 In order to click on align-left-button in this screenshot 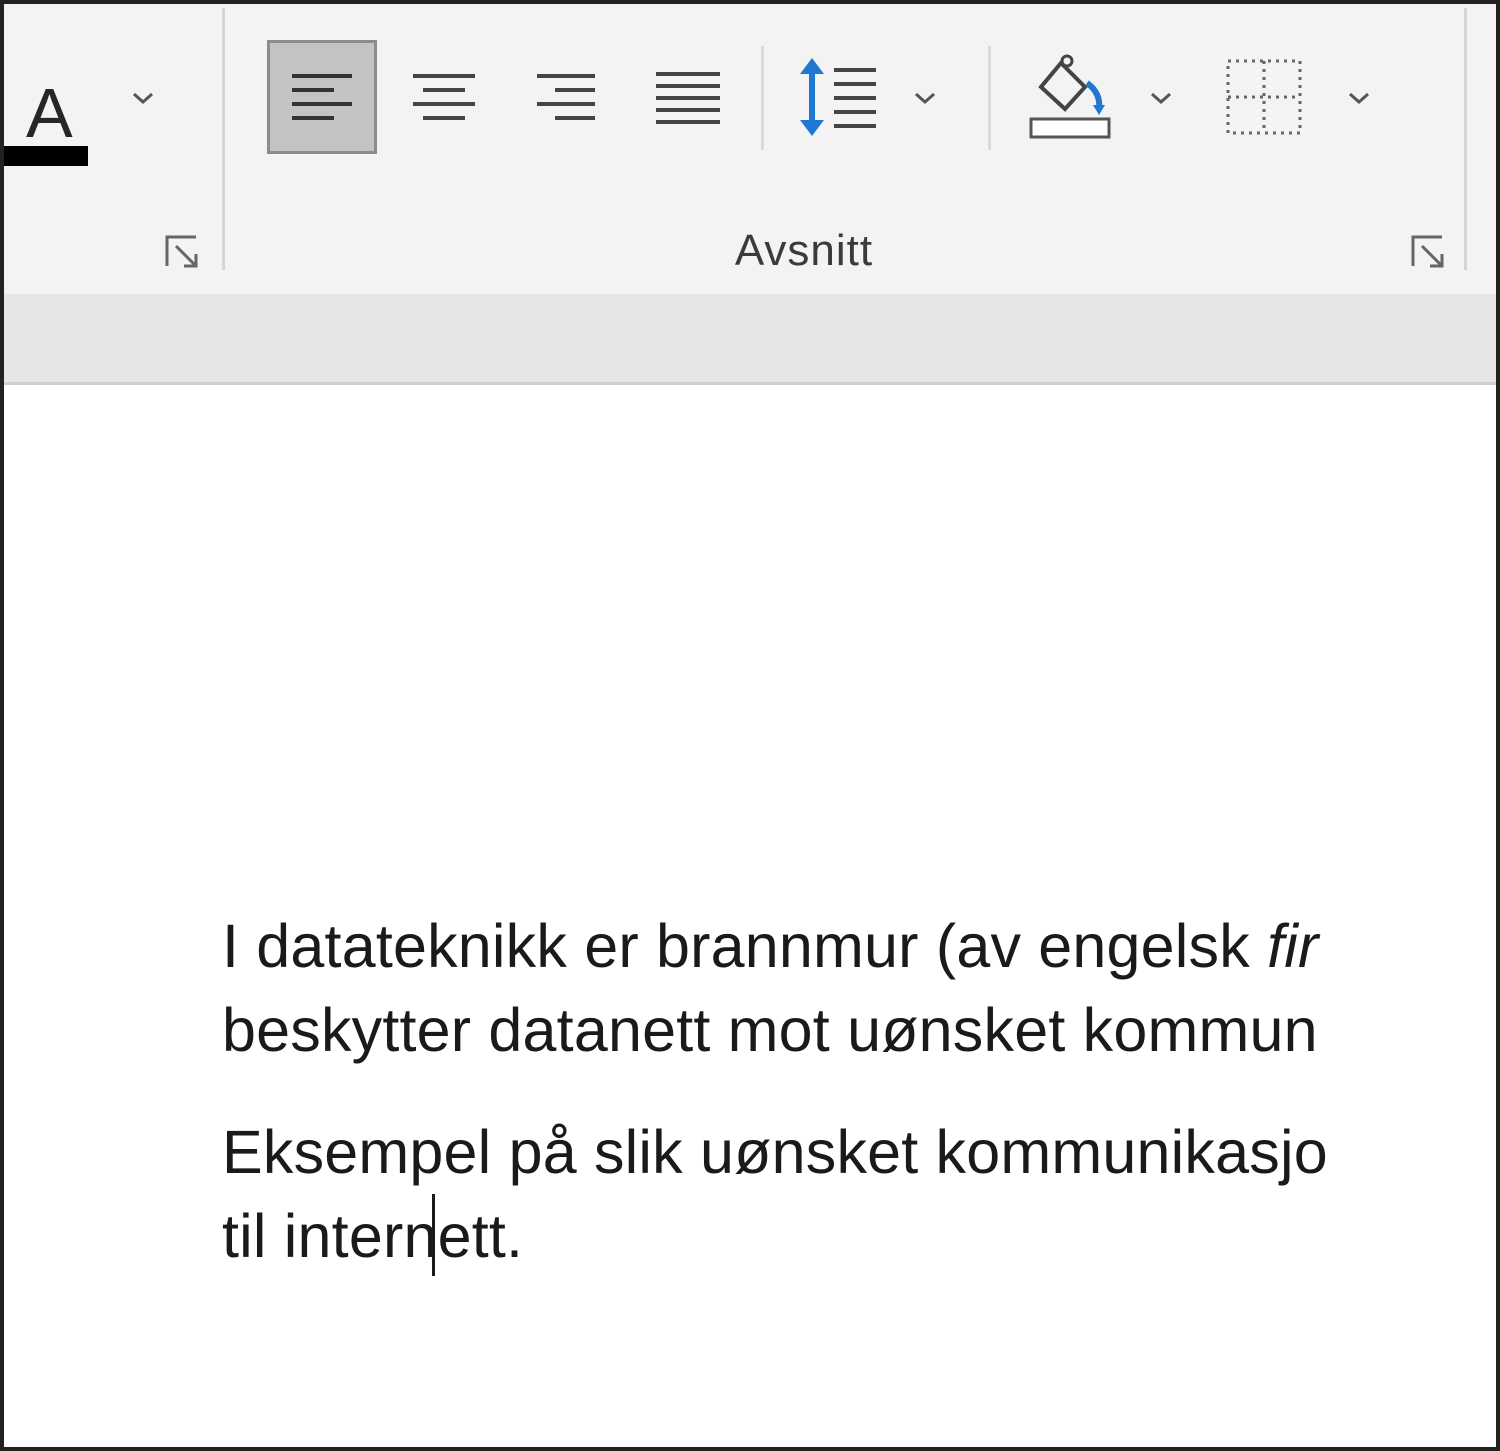, I will do `click(322, 97)`.